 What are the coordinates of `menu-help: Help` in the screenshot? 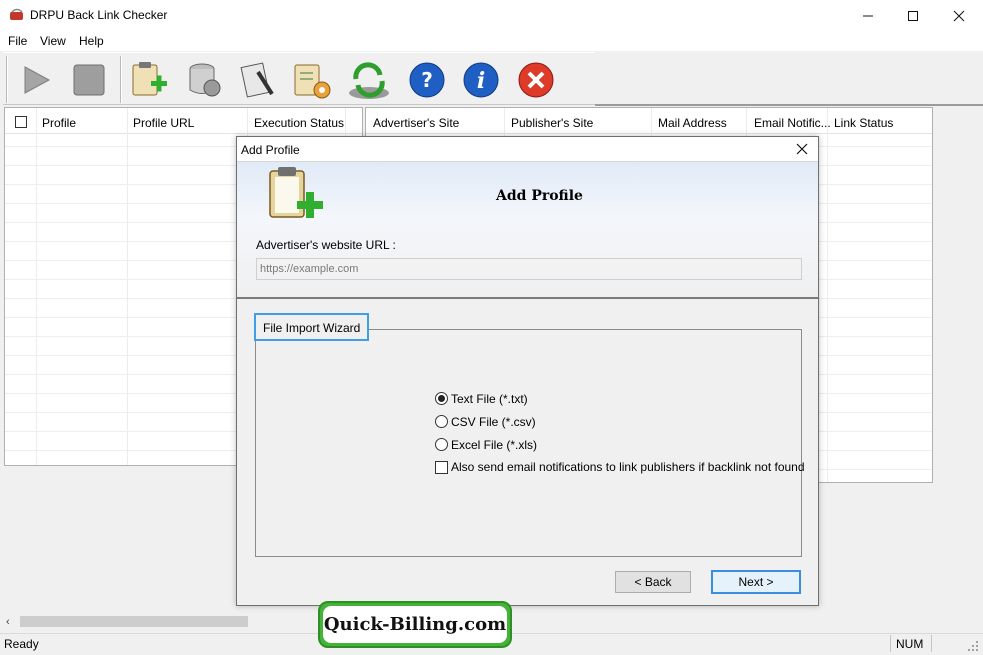 It's located at (91, 41).